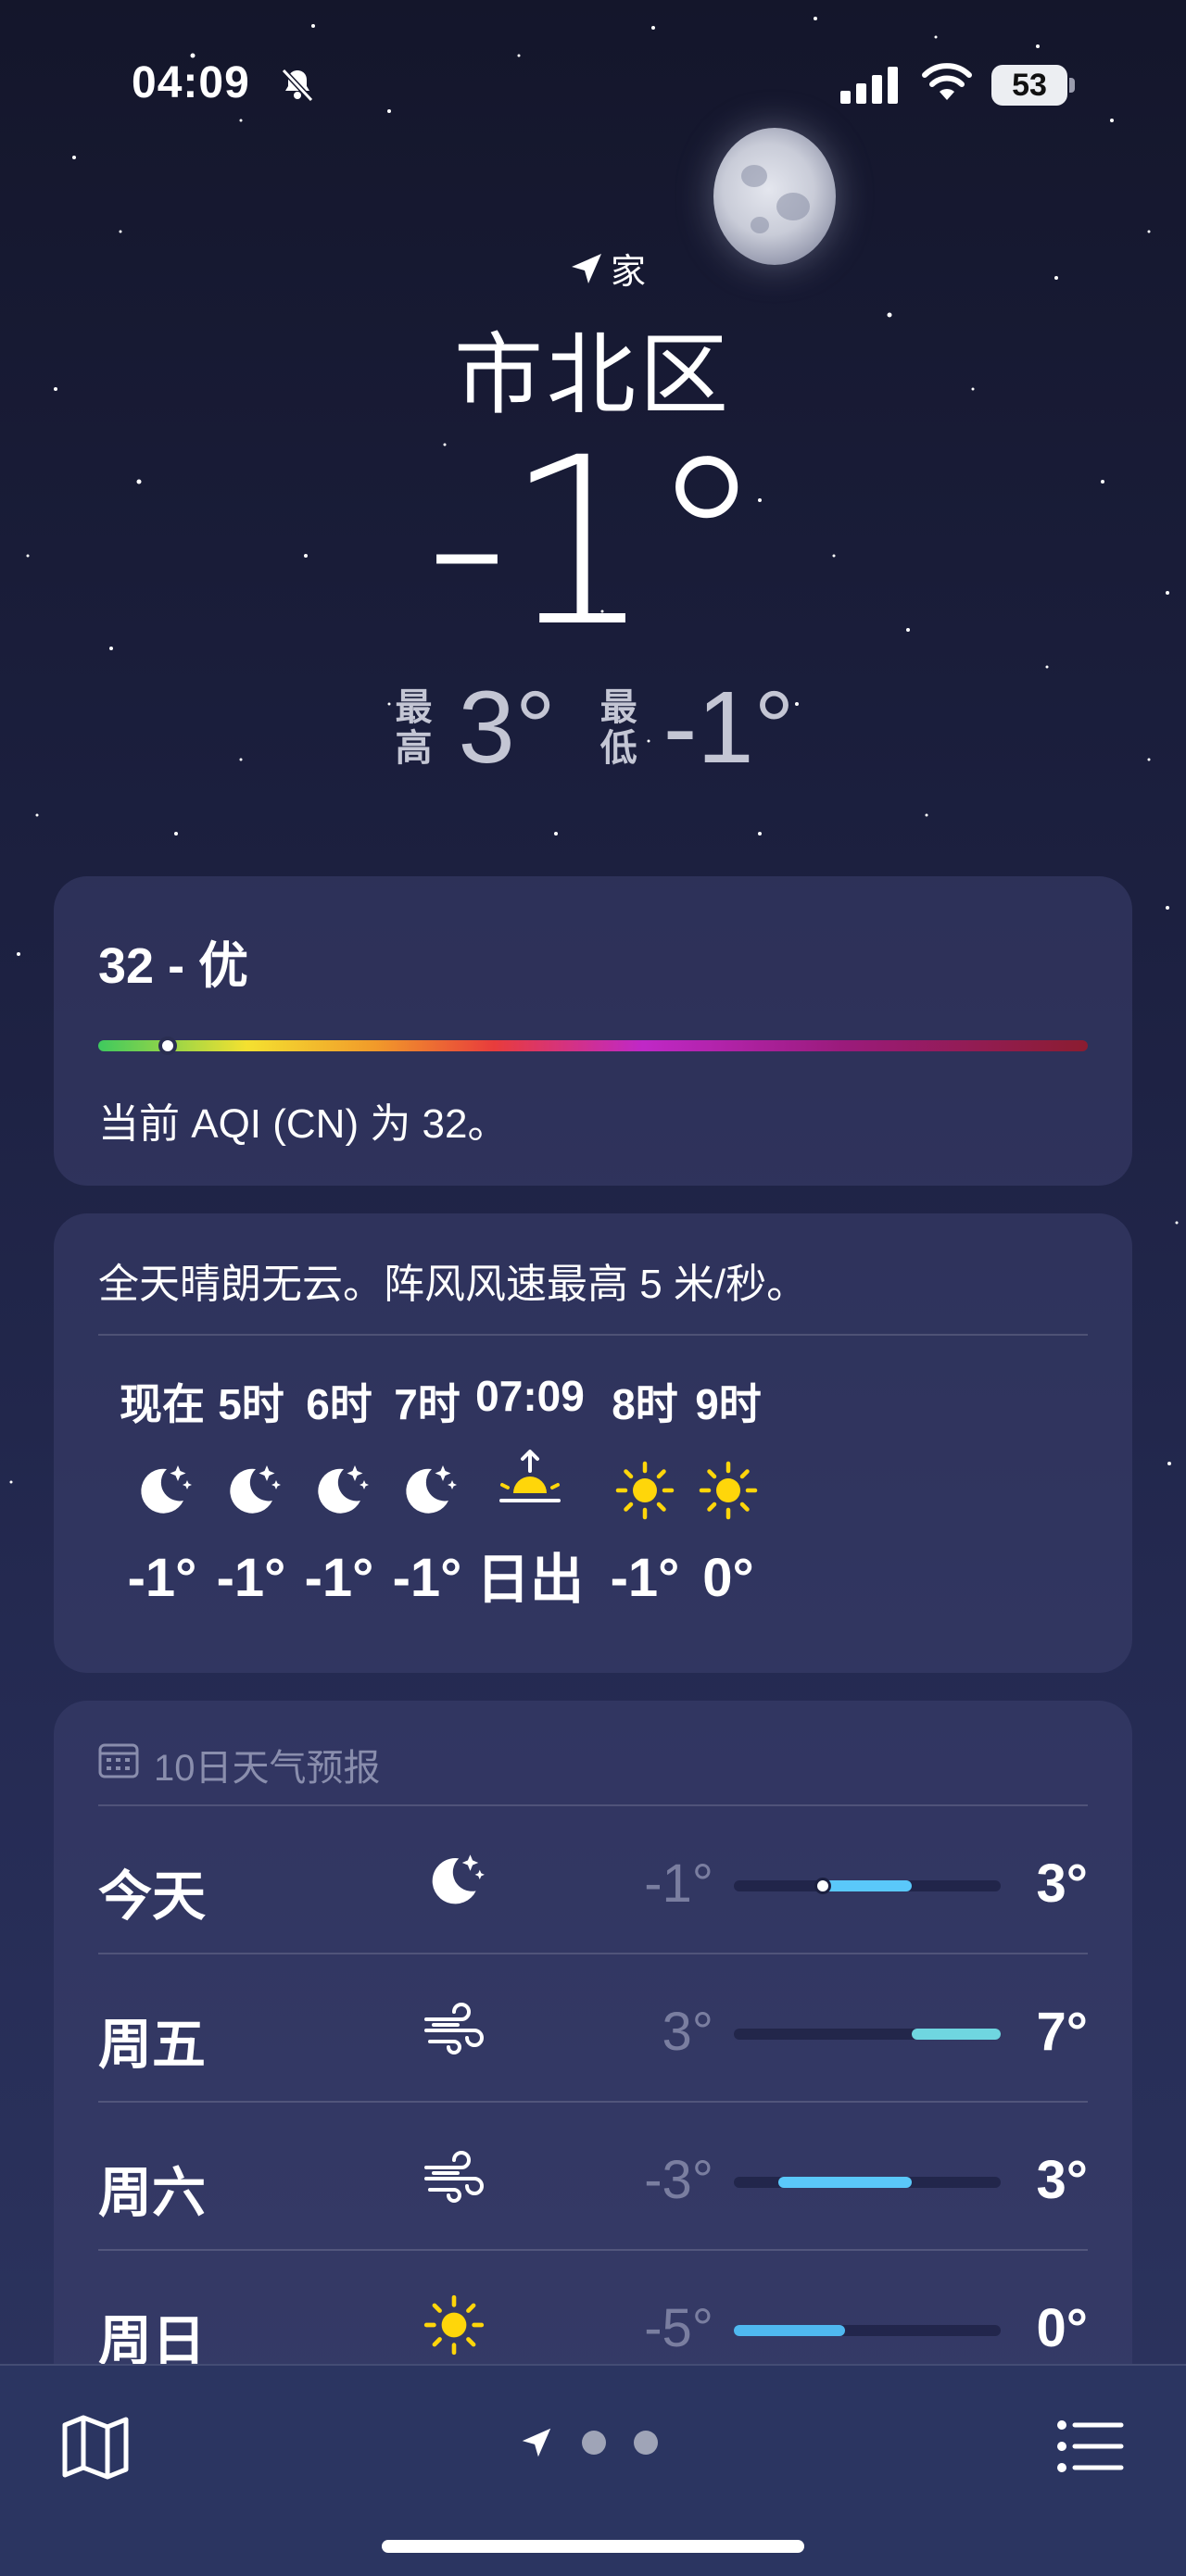 The height and width of the screenshot is (2576, 1186). Describe the element at coordinates (152, 2045) in the screenshot. I see `day-name: 周五` at that location.